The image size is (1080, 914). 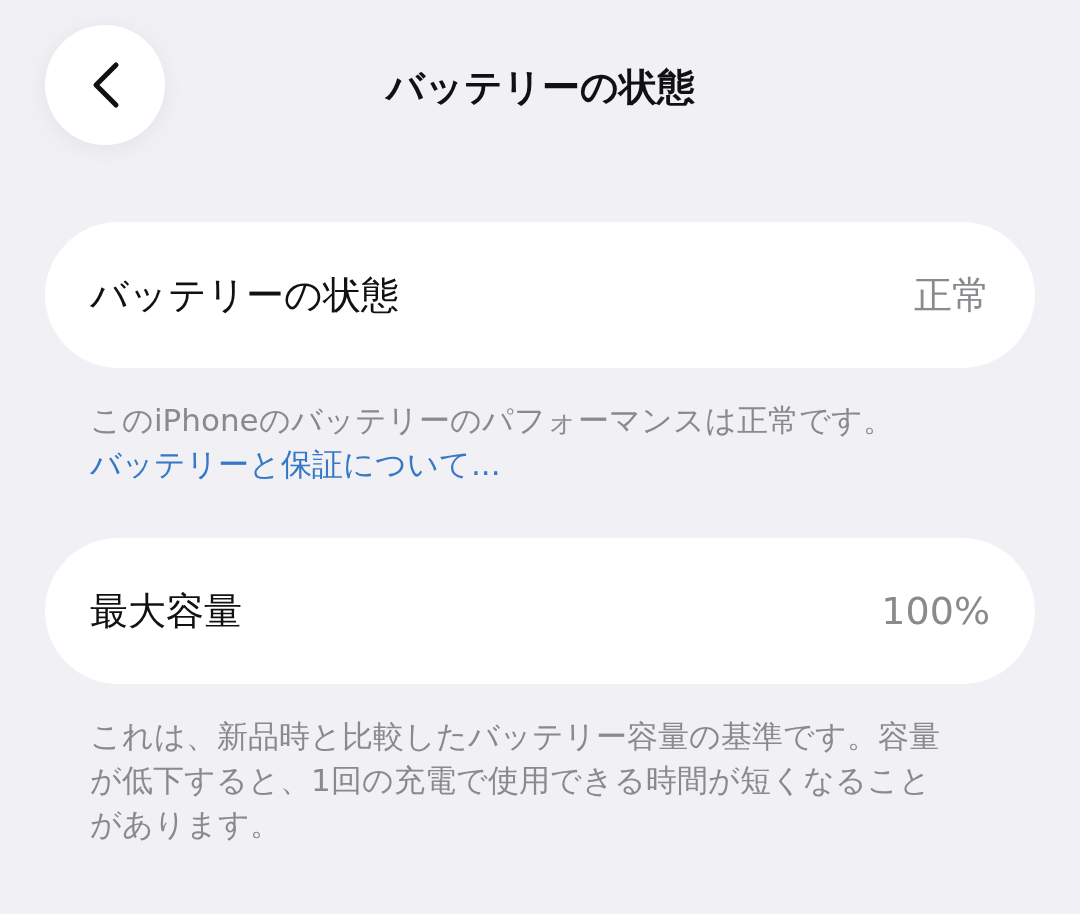 What do you see at coordinates (515, 780) in the screenshot?
I see `footer-text: これは、新品時と比較したバッテリー容量の基準です。容量が低下すると、1回の充電で使用できる時間が短くなることがあります。` at bounding box center [515, 780].